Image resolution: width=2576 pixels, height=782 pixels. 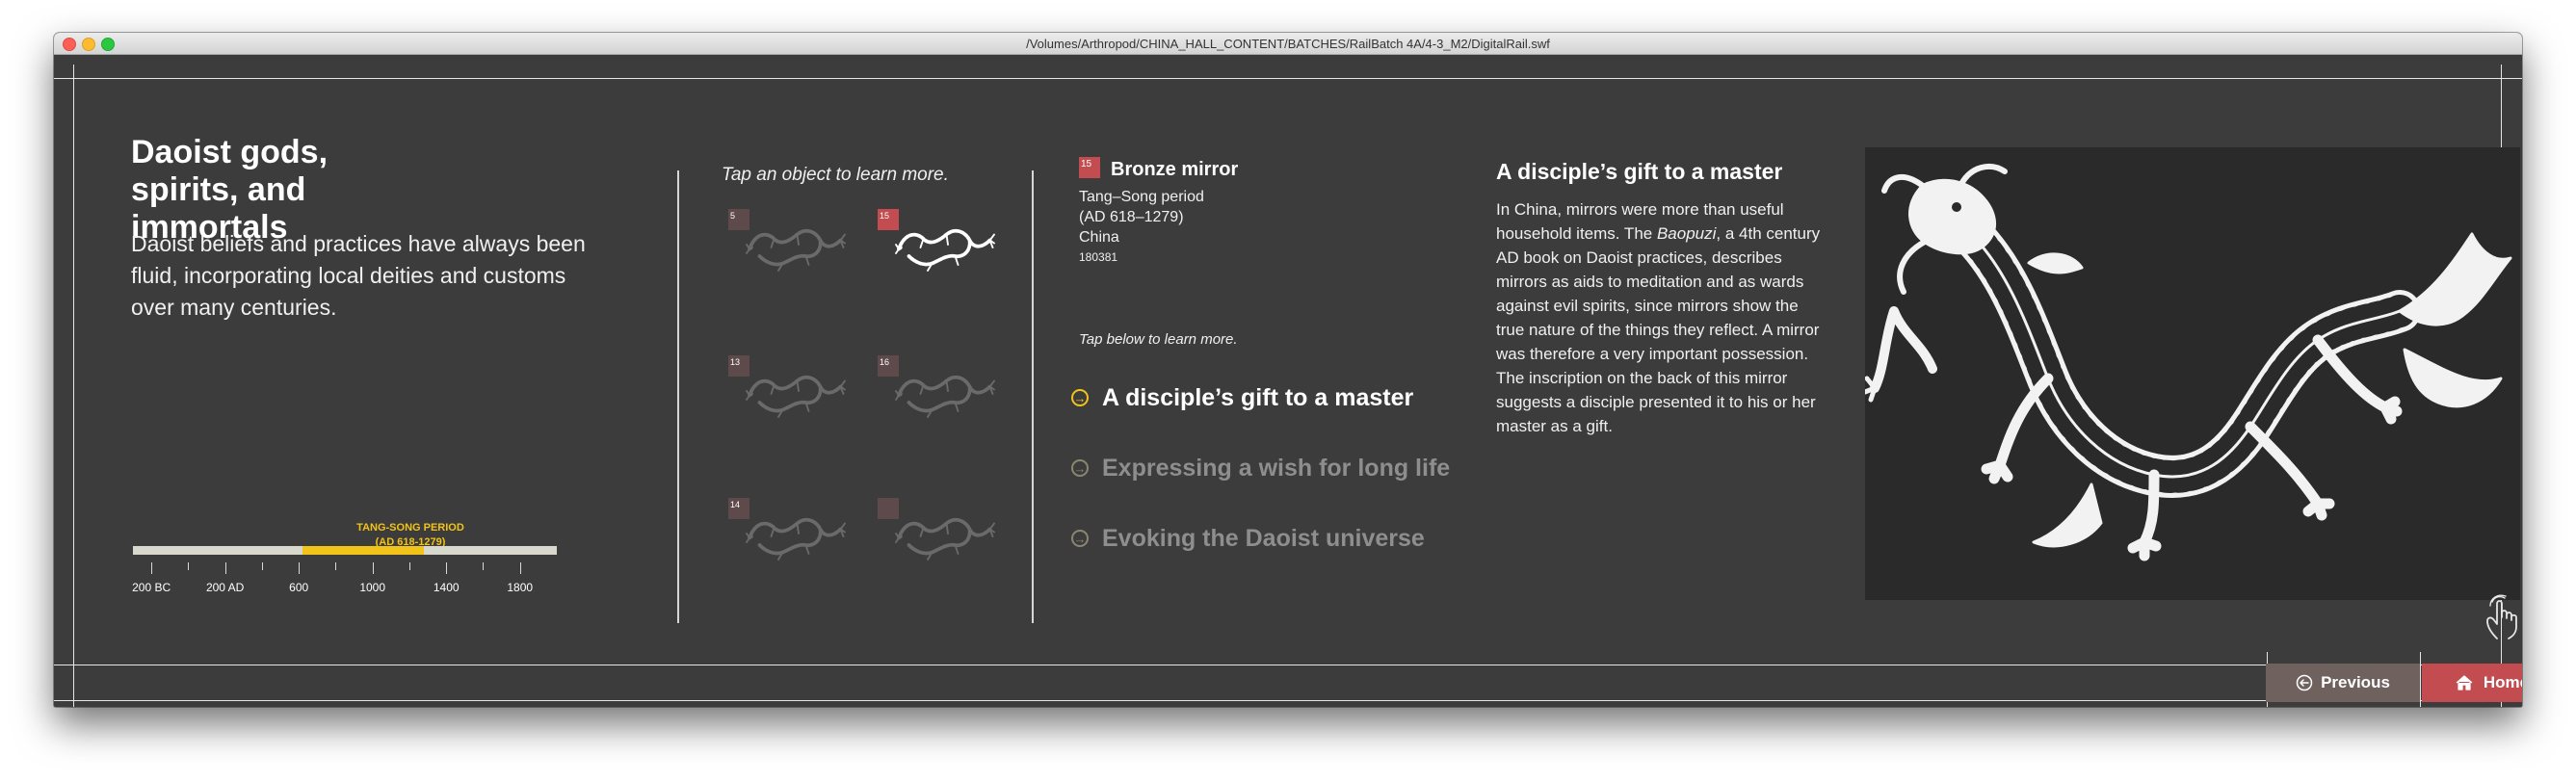 I want to click on object-thumbnail: 13, so click(x=795, y=394).